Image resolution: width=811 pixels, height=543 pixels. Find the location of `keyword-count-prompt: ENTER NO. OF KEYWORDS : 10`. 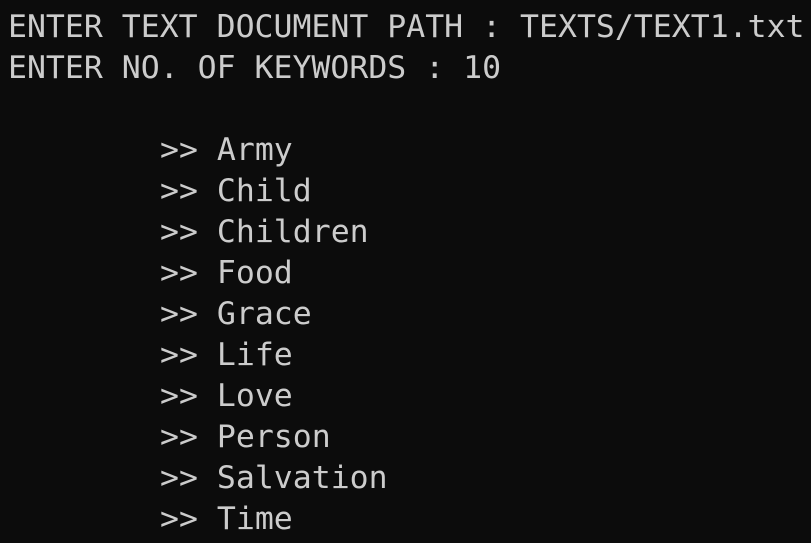

keyword-count-prompt: ENTER NO. OF KEYWORDS : 10 is located at coordinates (255, 68).